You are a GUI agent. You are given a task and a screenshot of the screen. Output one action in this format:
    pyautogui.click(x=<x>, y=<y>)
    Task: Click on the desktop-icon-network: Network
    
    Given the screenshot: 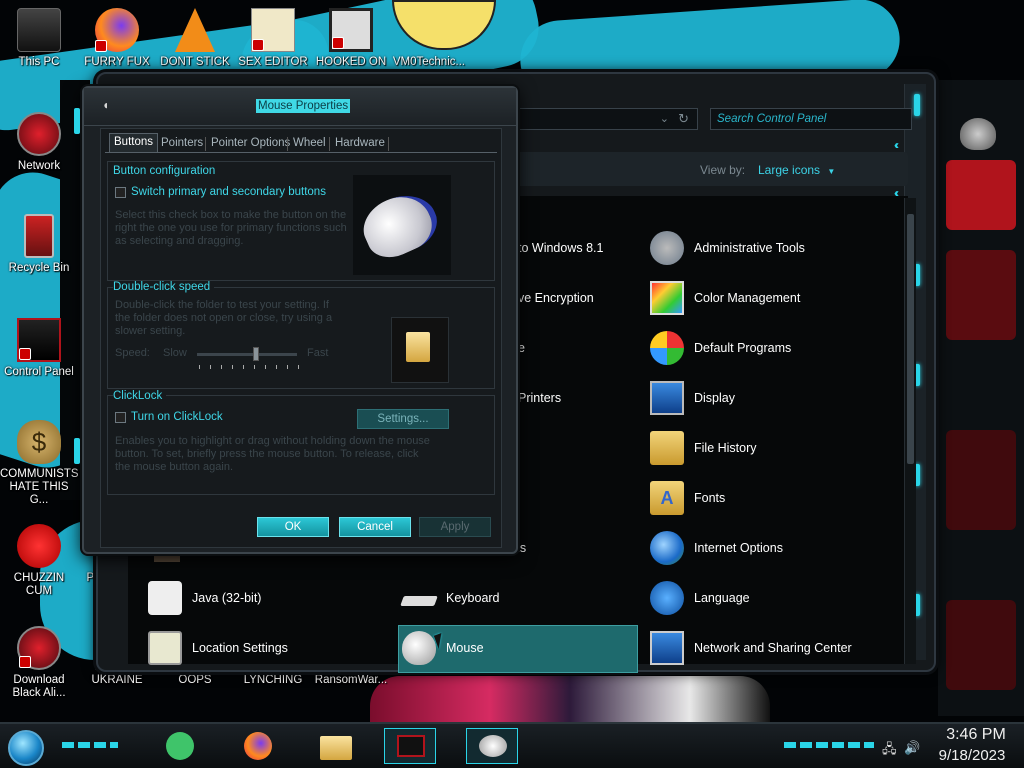 What is the action you would take?
    pyautogui.click(x=39, y=142)
    